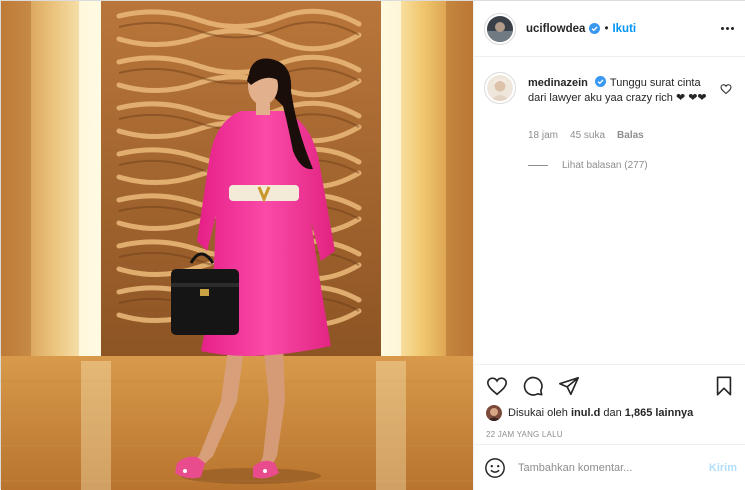 Image resolution: width=745 pixels, height=490 pixels. What do you see at coordinates (524, 434) in the screenshot?
I see `post-timestamp: 22 JAM YANG LALU` at bounding box center [524, 434].